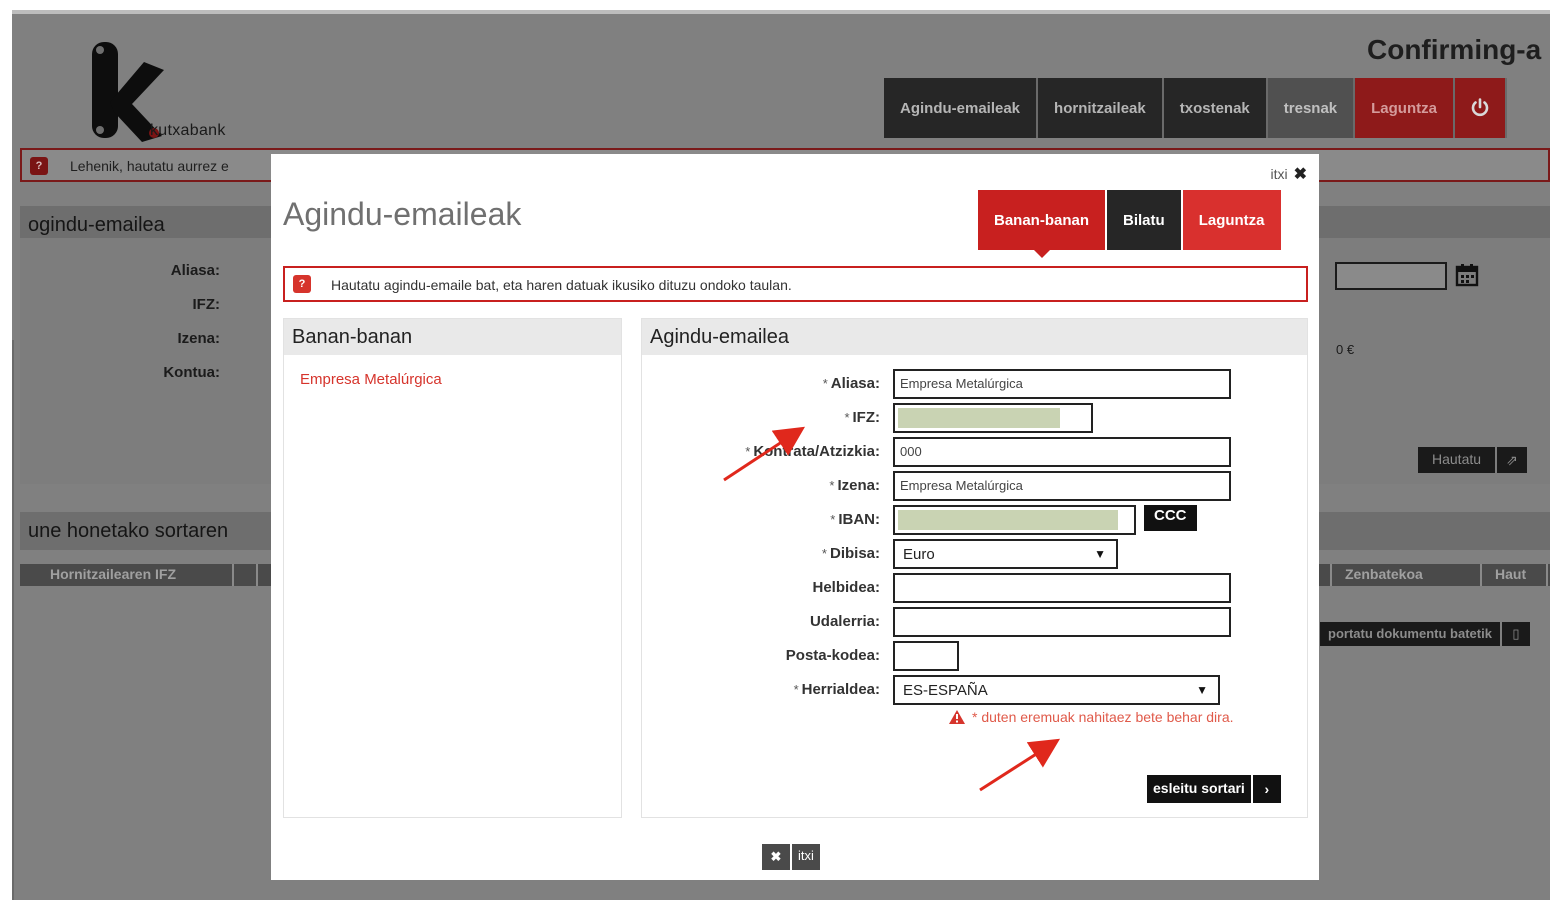 The width and height of the screenshot is (1550, 900). I want to click on posta-kodea-row: Posta-kodea:, so click(761, 656).